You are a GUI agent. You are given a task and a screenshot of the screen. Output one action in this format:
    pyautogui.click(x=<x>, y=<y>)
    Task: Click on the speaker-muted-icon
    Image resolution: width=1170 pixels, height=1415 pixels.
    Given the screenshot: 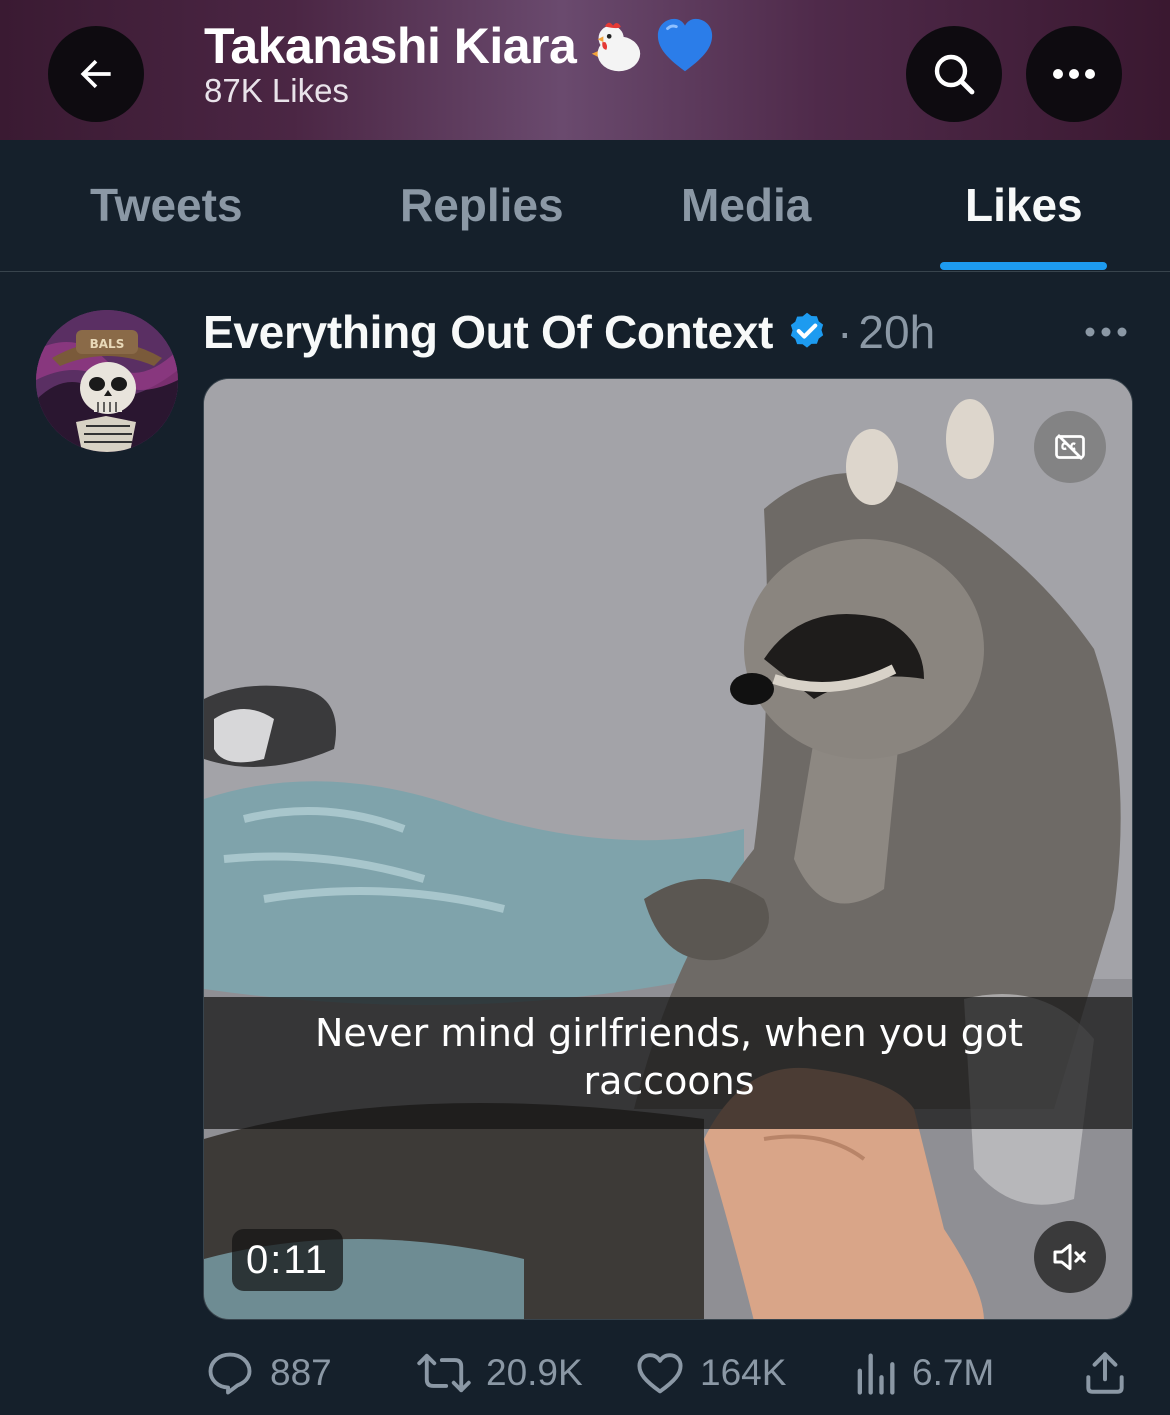 What is the action you would take?
    pyautogui.click(x=1069, y=1257)
    